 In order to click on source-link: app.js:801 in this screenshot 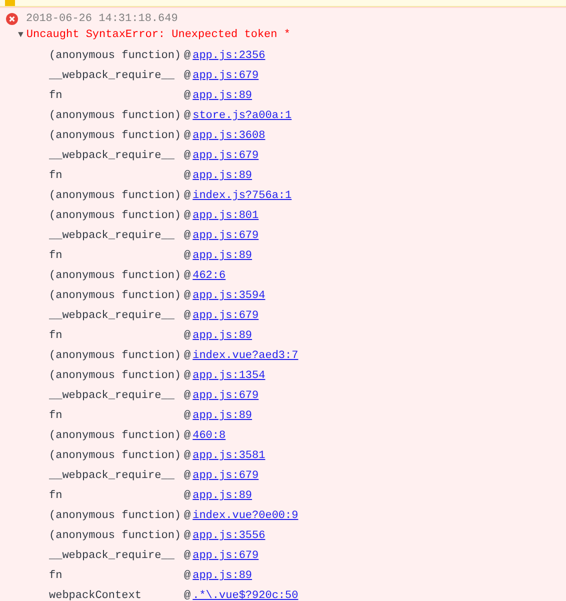, I will do `click(225, 216)`.